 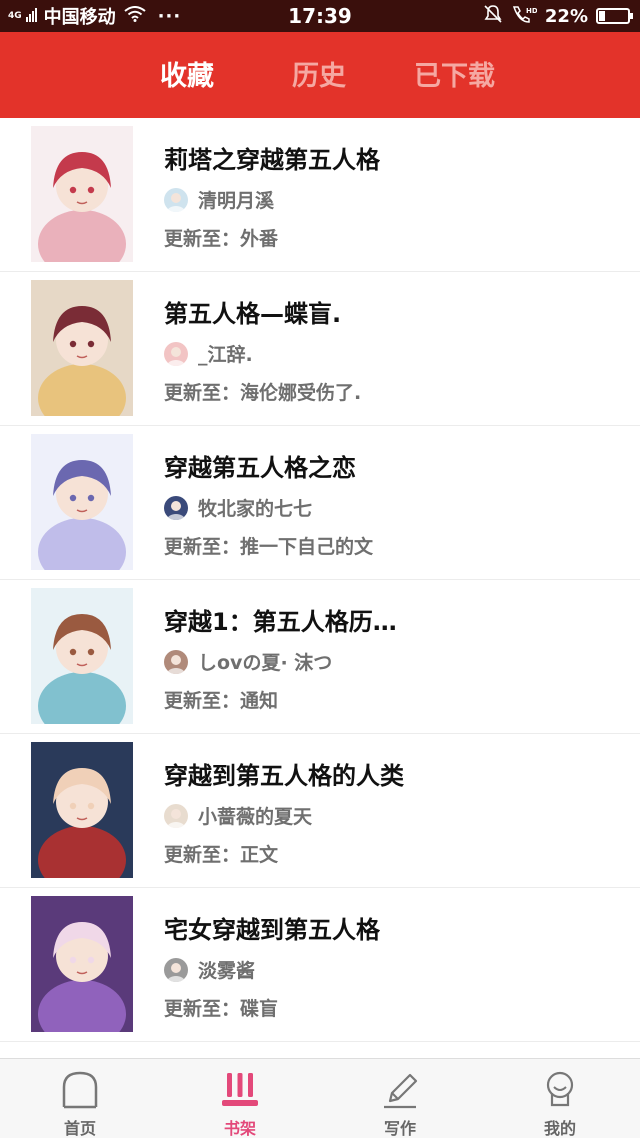 I want to click on author-row: _江辞., so click(x=208, y=353).